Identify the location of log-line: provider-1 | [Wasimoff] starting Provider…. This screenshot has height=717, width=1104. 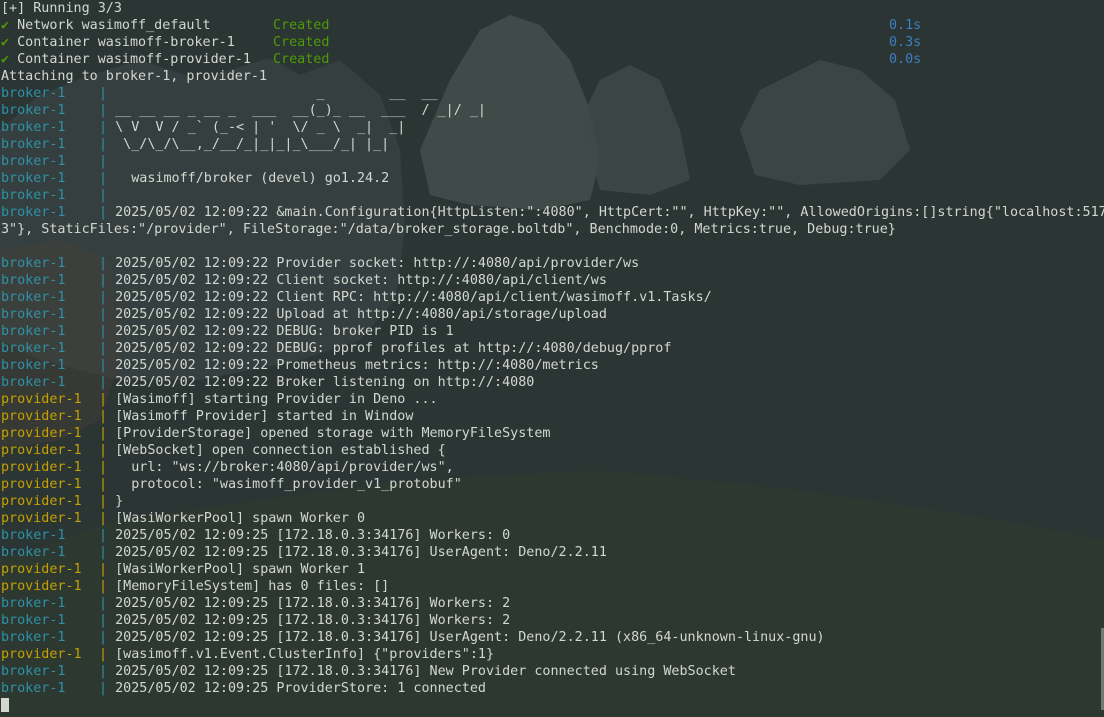
(552, 399).